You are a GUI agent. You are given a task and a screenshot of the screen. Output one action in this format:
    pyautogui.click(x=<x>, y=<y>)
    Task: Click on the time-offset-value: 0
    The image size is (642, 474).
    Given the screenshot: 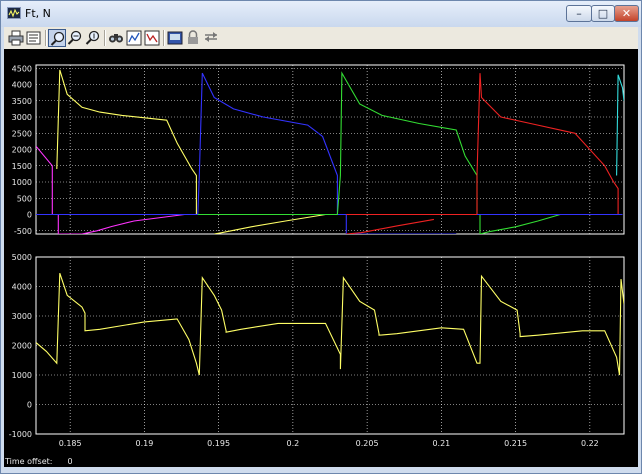 What is the action you would take?
    pyautogui.click(x=70, y=461)
    